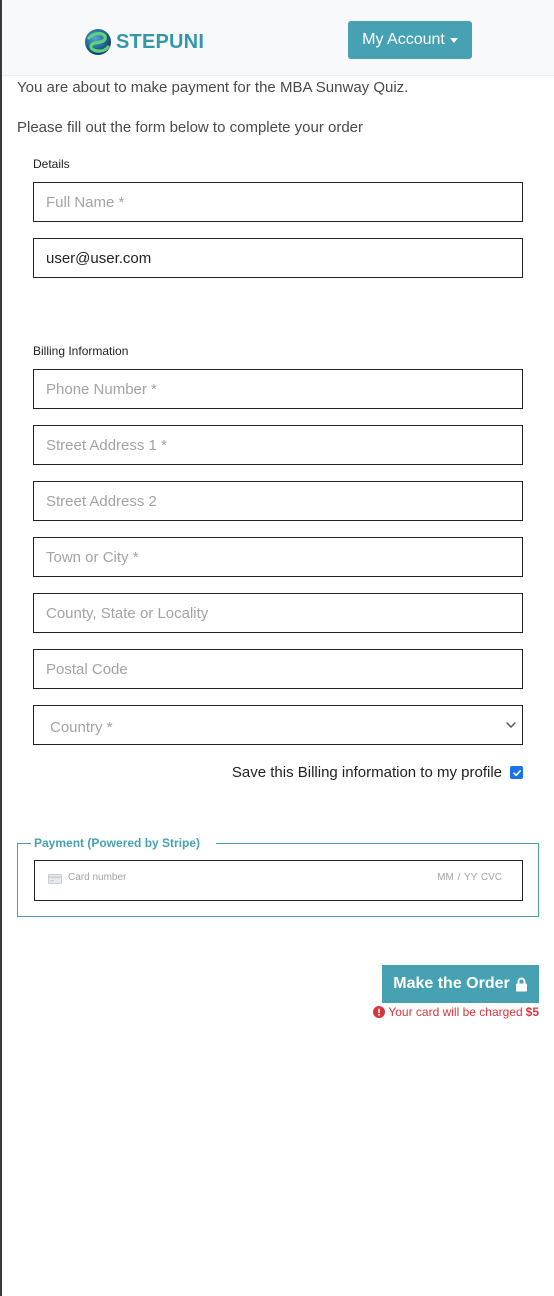 This screenshot has width=554, height=1296. I want to click on charge-note-text: Your card will be charged, so click(455, 1012).